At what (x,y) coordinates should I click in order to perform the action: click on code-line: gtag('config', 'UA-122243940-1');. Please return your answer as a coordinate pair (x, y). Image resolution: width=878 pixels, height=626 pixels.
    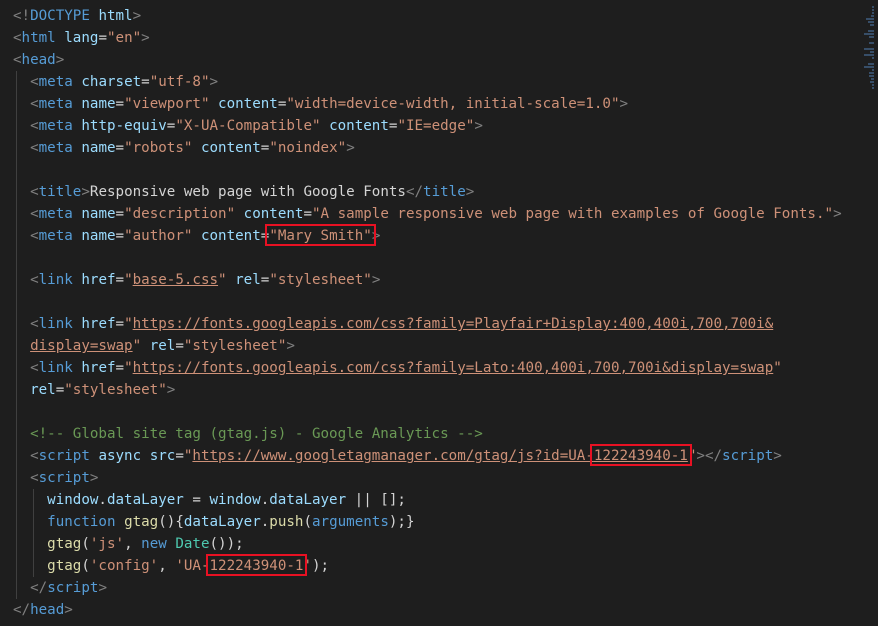
    Looking at the image, I should click on (427, 566).